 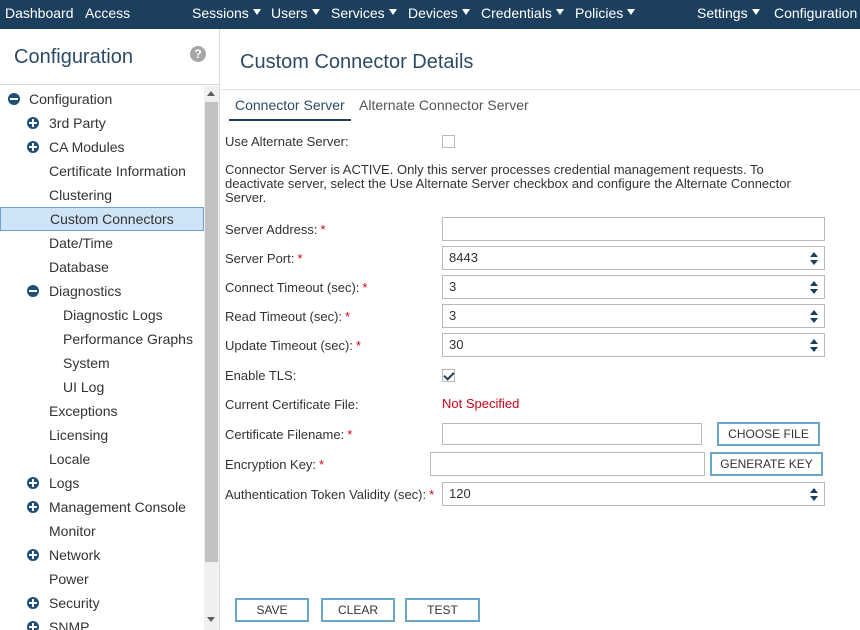 I want to click on clear-button: CLEAR, so click(x=358, y=610).